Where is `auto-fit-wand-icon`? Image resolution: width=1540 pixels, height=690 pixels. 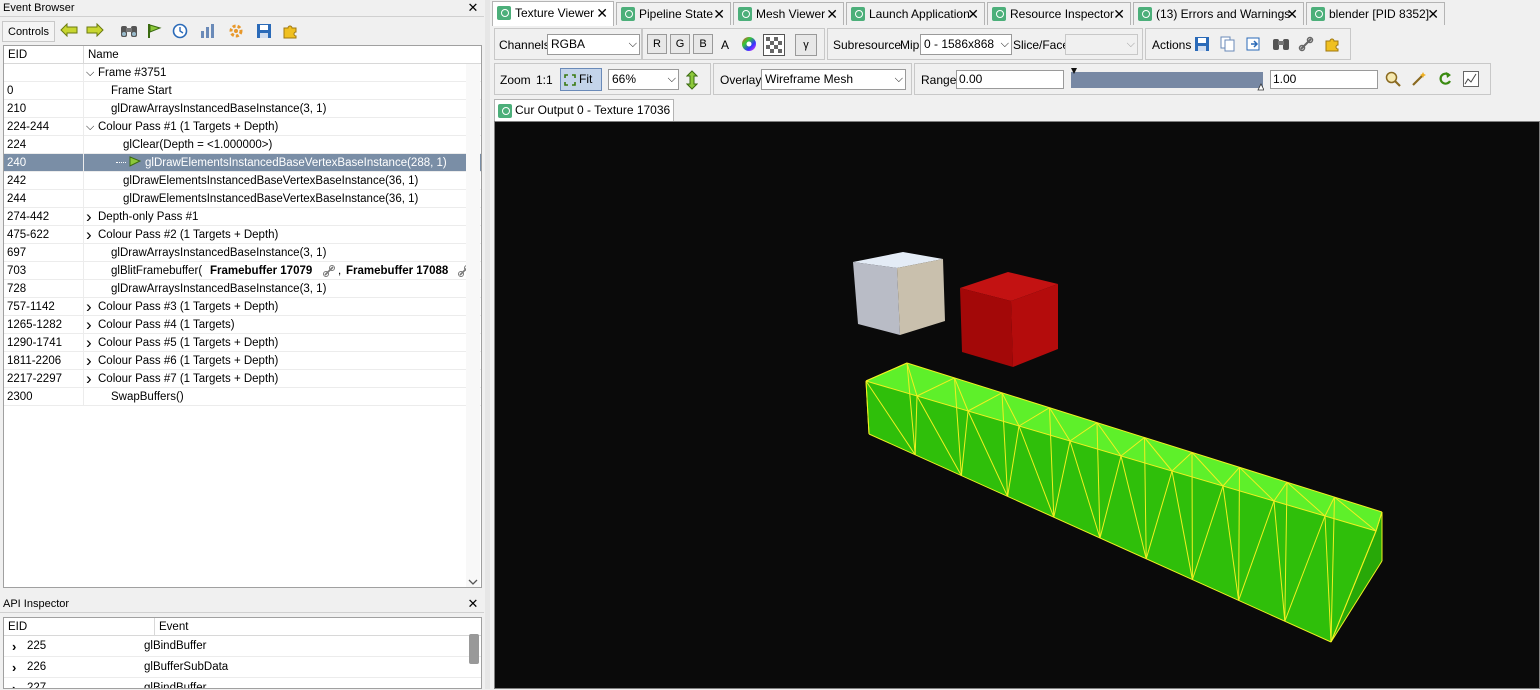 auto-fit-wand-icon is located at coordinates (1419, 79).